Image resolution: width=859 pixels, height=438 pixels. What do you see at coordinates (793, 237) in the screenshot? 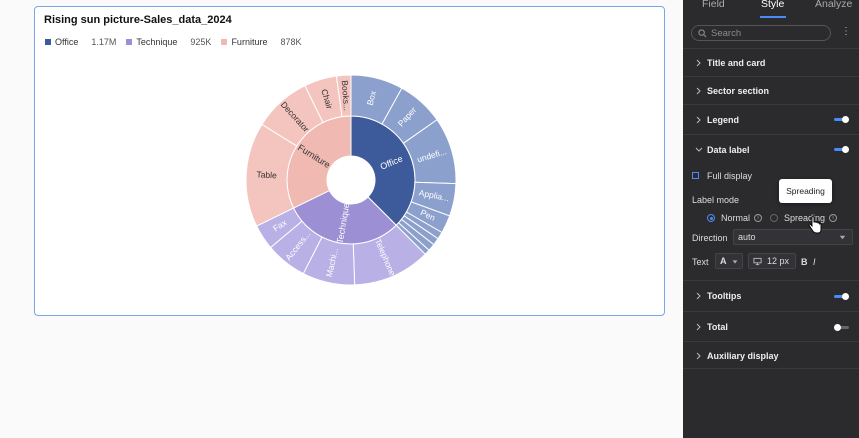
I see `direction-select: auto` at bounding box center [793, 237].